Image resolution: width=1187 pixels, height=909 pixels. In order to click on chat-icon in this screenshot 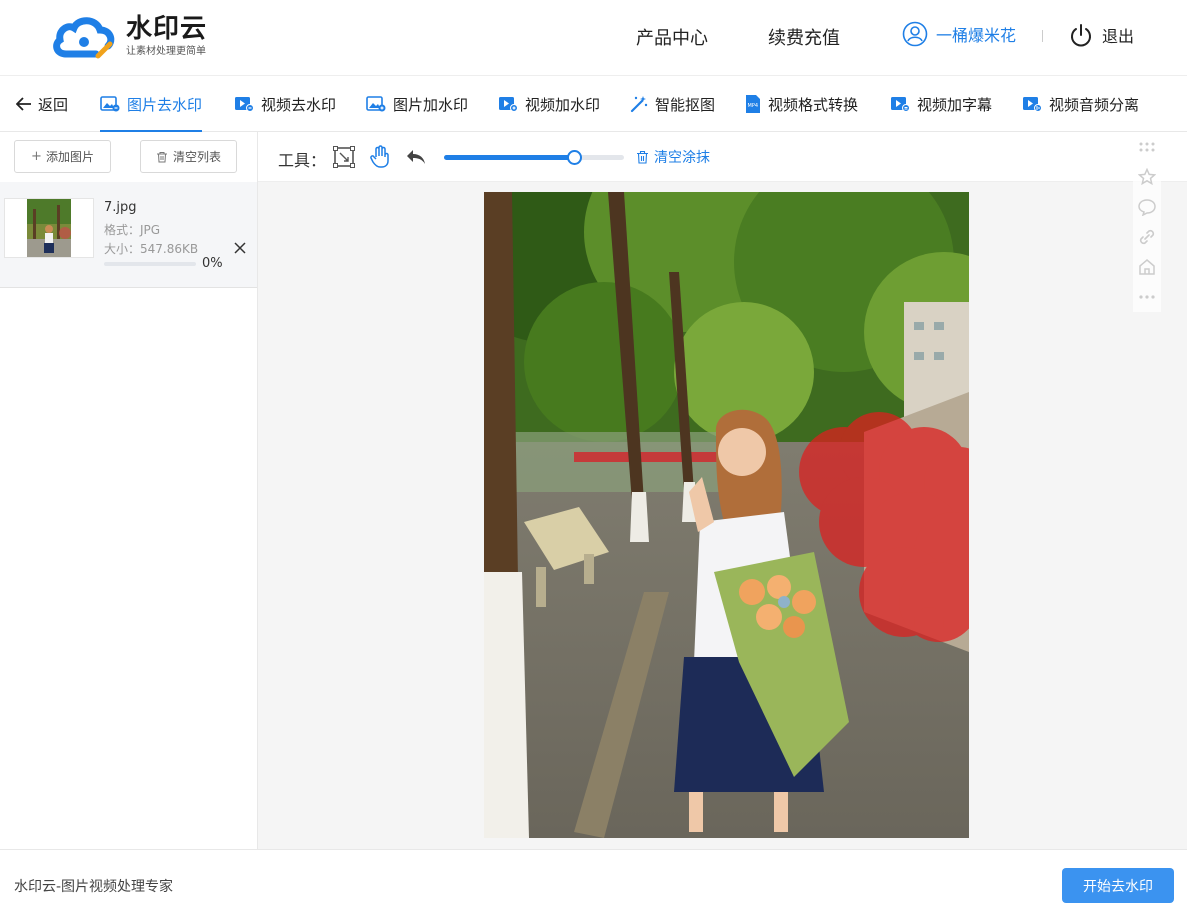, I will do `click(1147, 207)`.